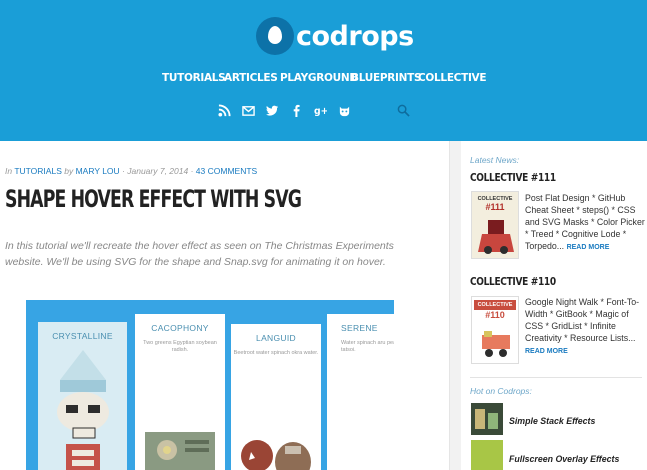 This screenshot has width=647, height=470. What do you see at coordinates (452, 78) in the screenshot?
I see `nav-collective: COLLECTIVE` at bounding box center [452, 78].